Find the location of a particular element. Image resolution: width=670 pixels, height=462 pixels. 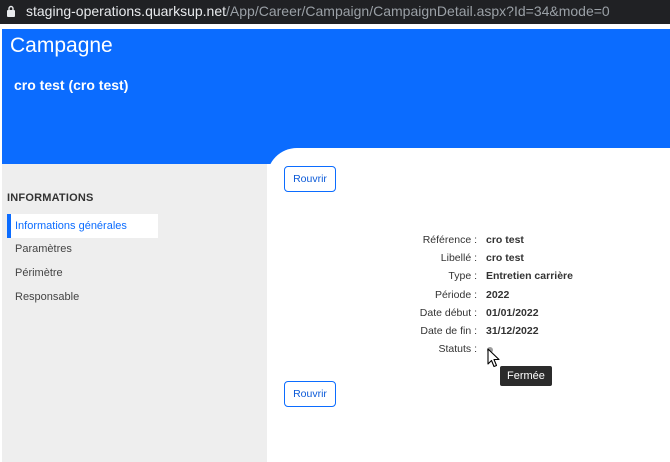

sidebar-item-parameters: Paramètres is located at coordinates (82, 249).